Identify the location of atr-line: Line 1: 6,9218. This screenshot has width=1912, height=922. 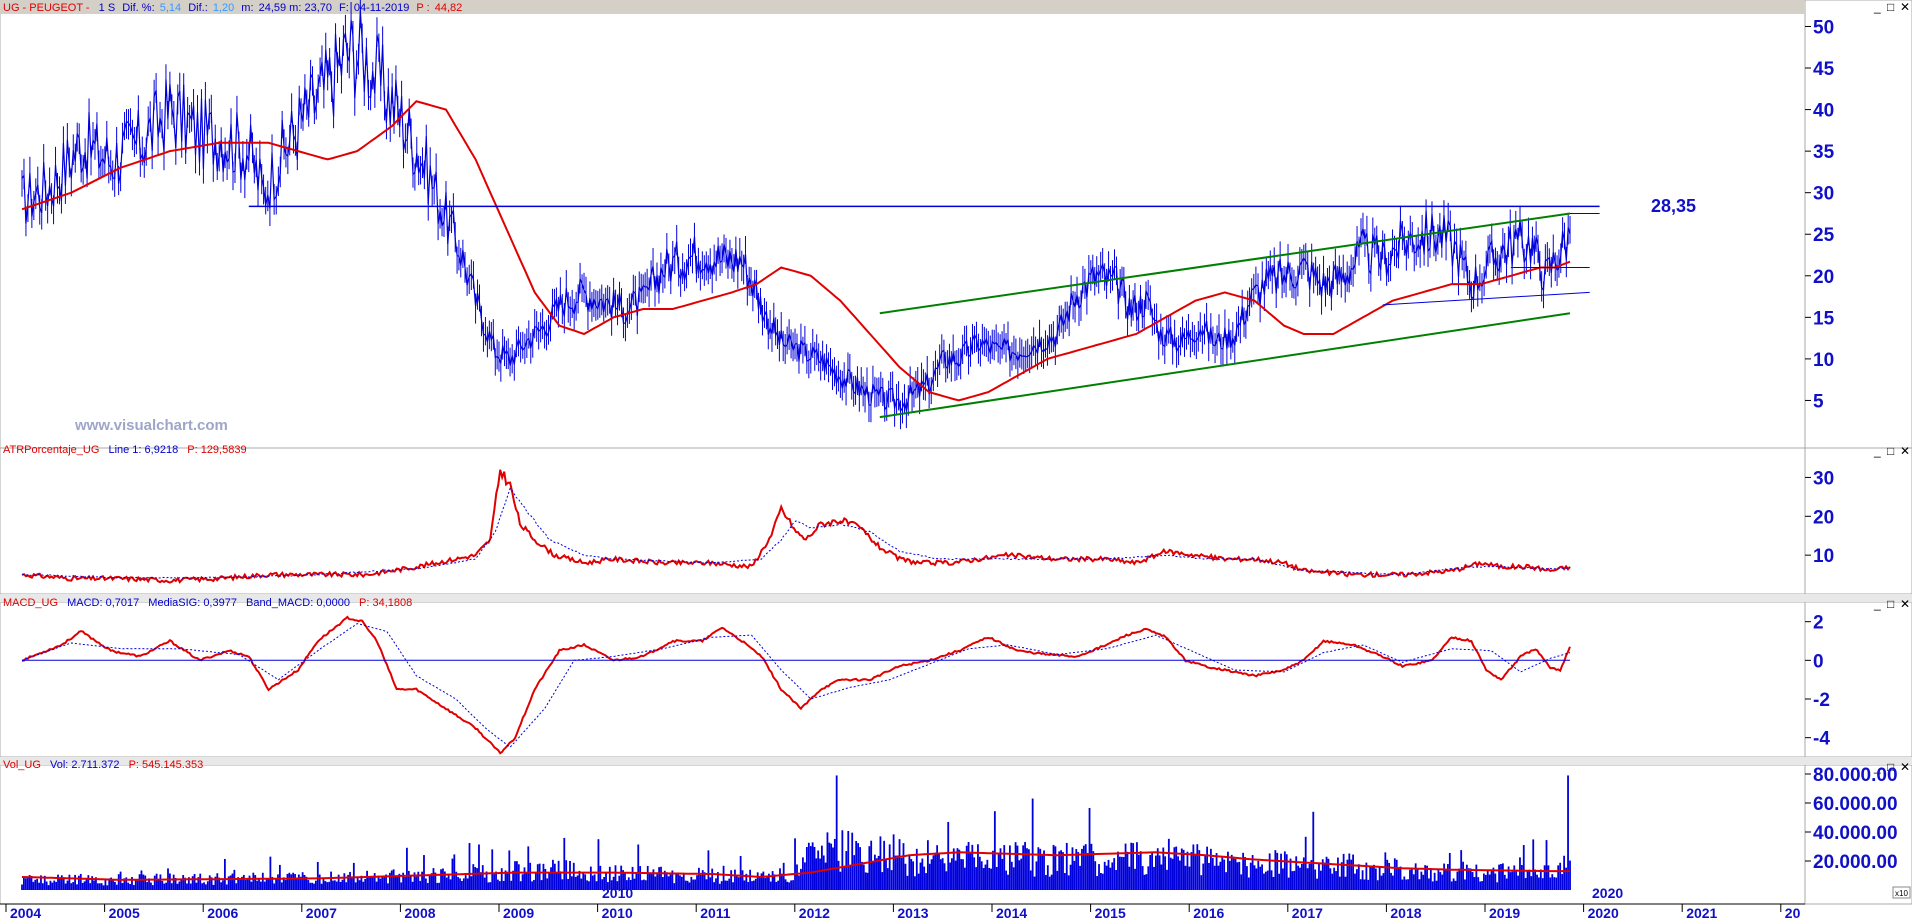
(143, 450).